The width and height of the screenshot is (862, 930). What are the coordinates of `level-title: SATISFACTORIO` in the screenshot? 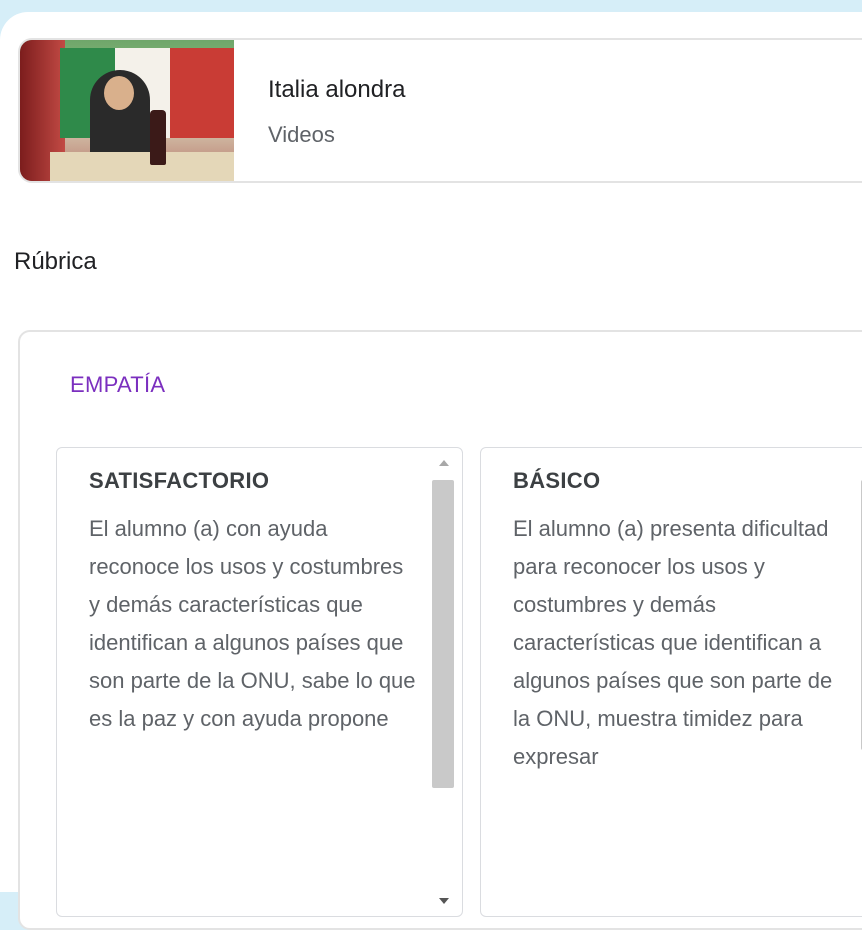 It's located at (179, 480).